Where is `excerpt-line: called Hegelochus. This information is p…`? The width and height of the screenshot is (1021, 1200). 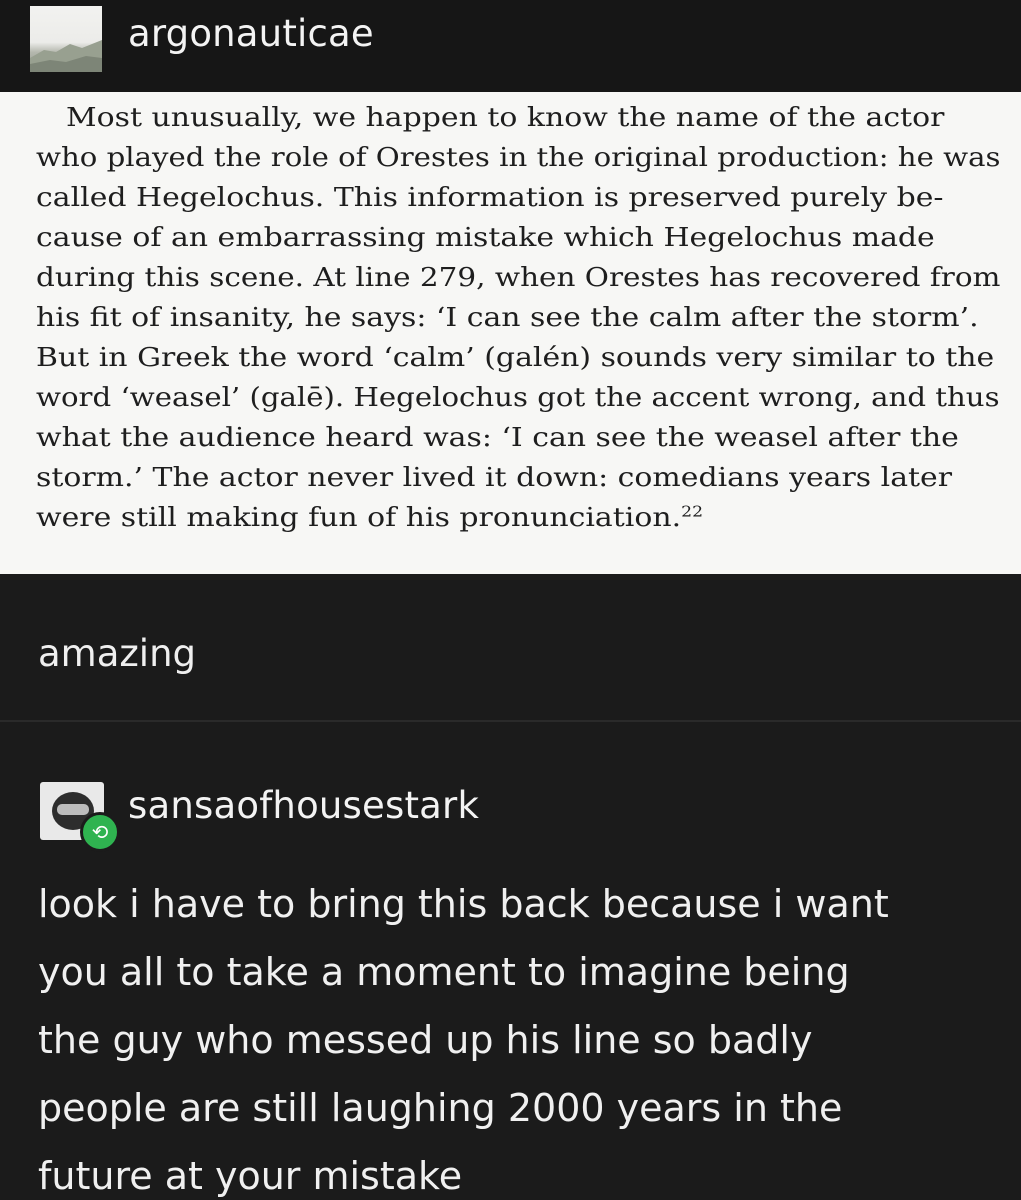
excerpt-line: called Hegelochus. This information is p… is located at coordinates (490, 198).